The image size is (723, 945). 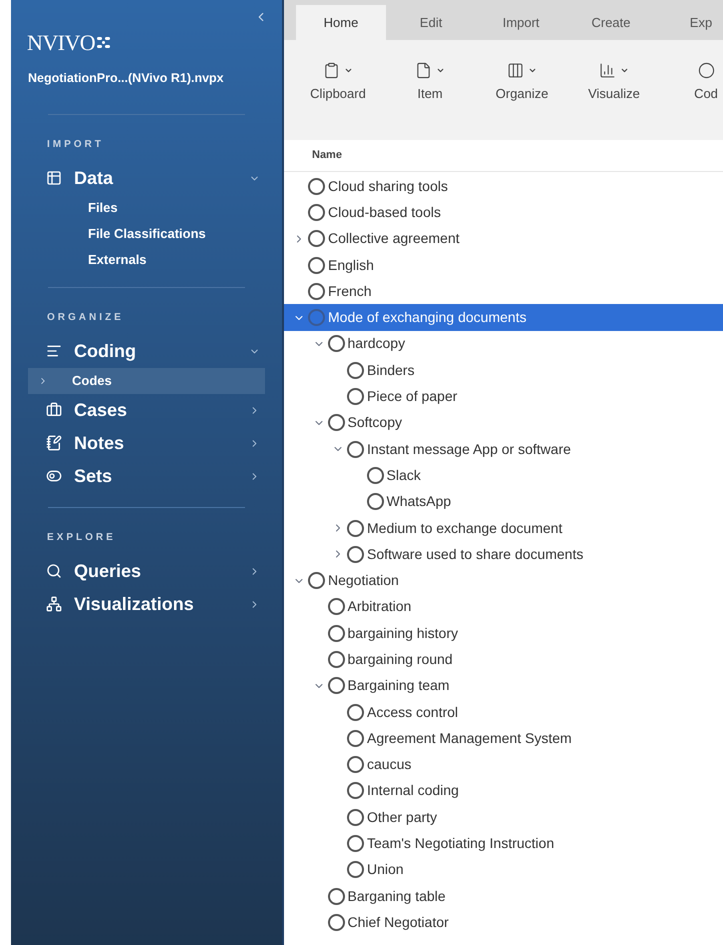 What do you see at coordinates (521, 22) in the screenshot?
I see `ribbon-tab: Import` at bounding box center [521, 22].